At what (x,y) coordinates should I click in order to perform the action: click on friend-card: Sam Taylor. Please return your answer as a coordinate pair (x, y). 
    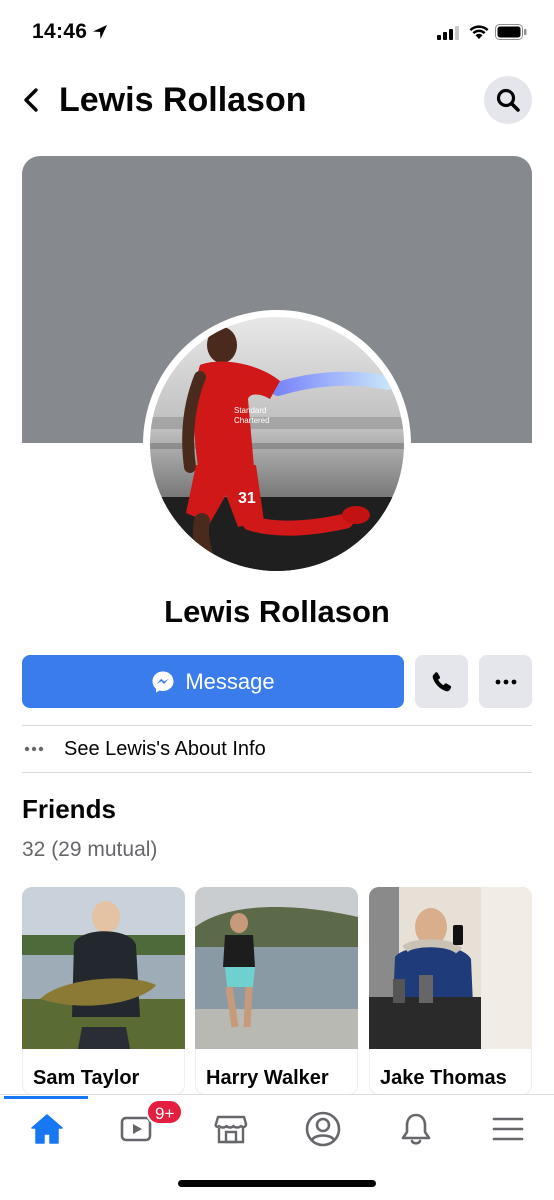
    Looking at the image, I should click on (103, 991).